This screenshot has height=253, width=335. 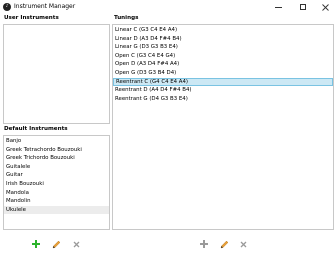 I want to click on add-tuning-button, so click(x=204, y=244).